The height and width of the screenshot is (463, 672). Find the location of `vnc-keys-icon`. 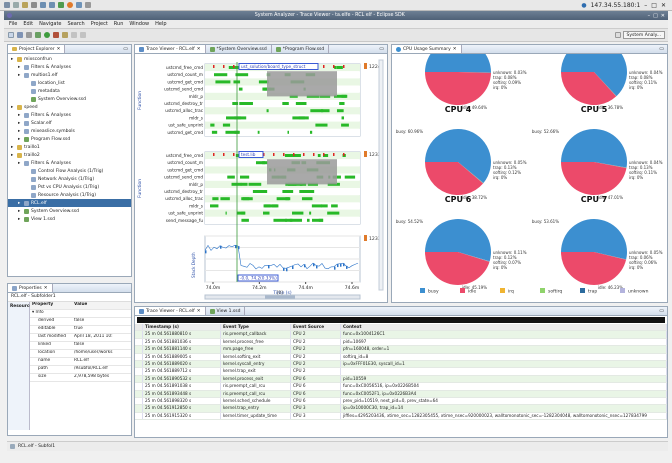

vnc-keys-icon is located at coordinates (34, 5).